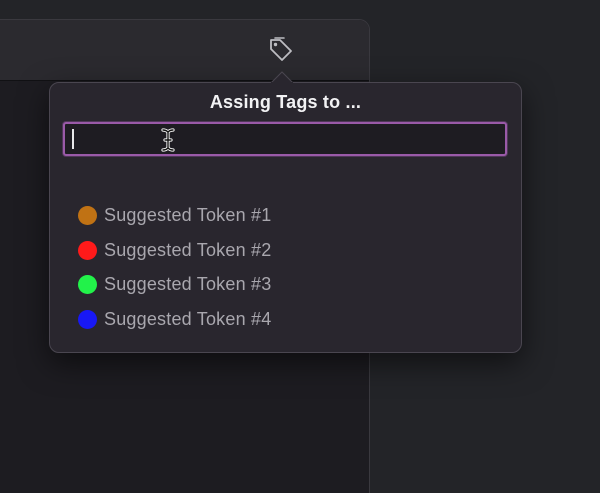  What do you see at coordinates (188, 214) in the screenshot?
I see `suggestion-label: Suggested Token #1` at bounding box center [188, 214].